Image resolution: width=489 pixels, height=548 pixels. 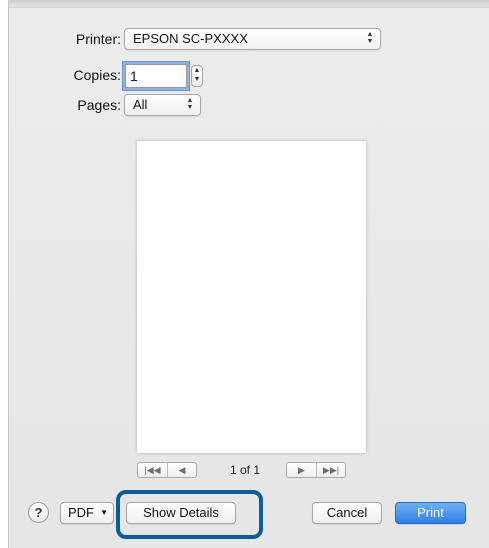 What do you see at coordinates (152, 470) in the screenshot?
I see `first-page-icon: |◀◀` at bounding box center [152, 470].